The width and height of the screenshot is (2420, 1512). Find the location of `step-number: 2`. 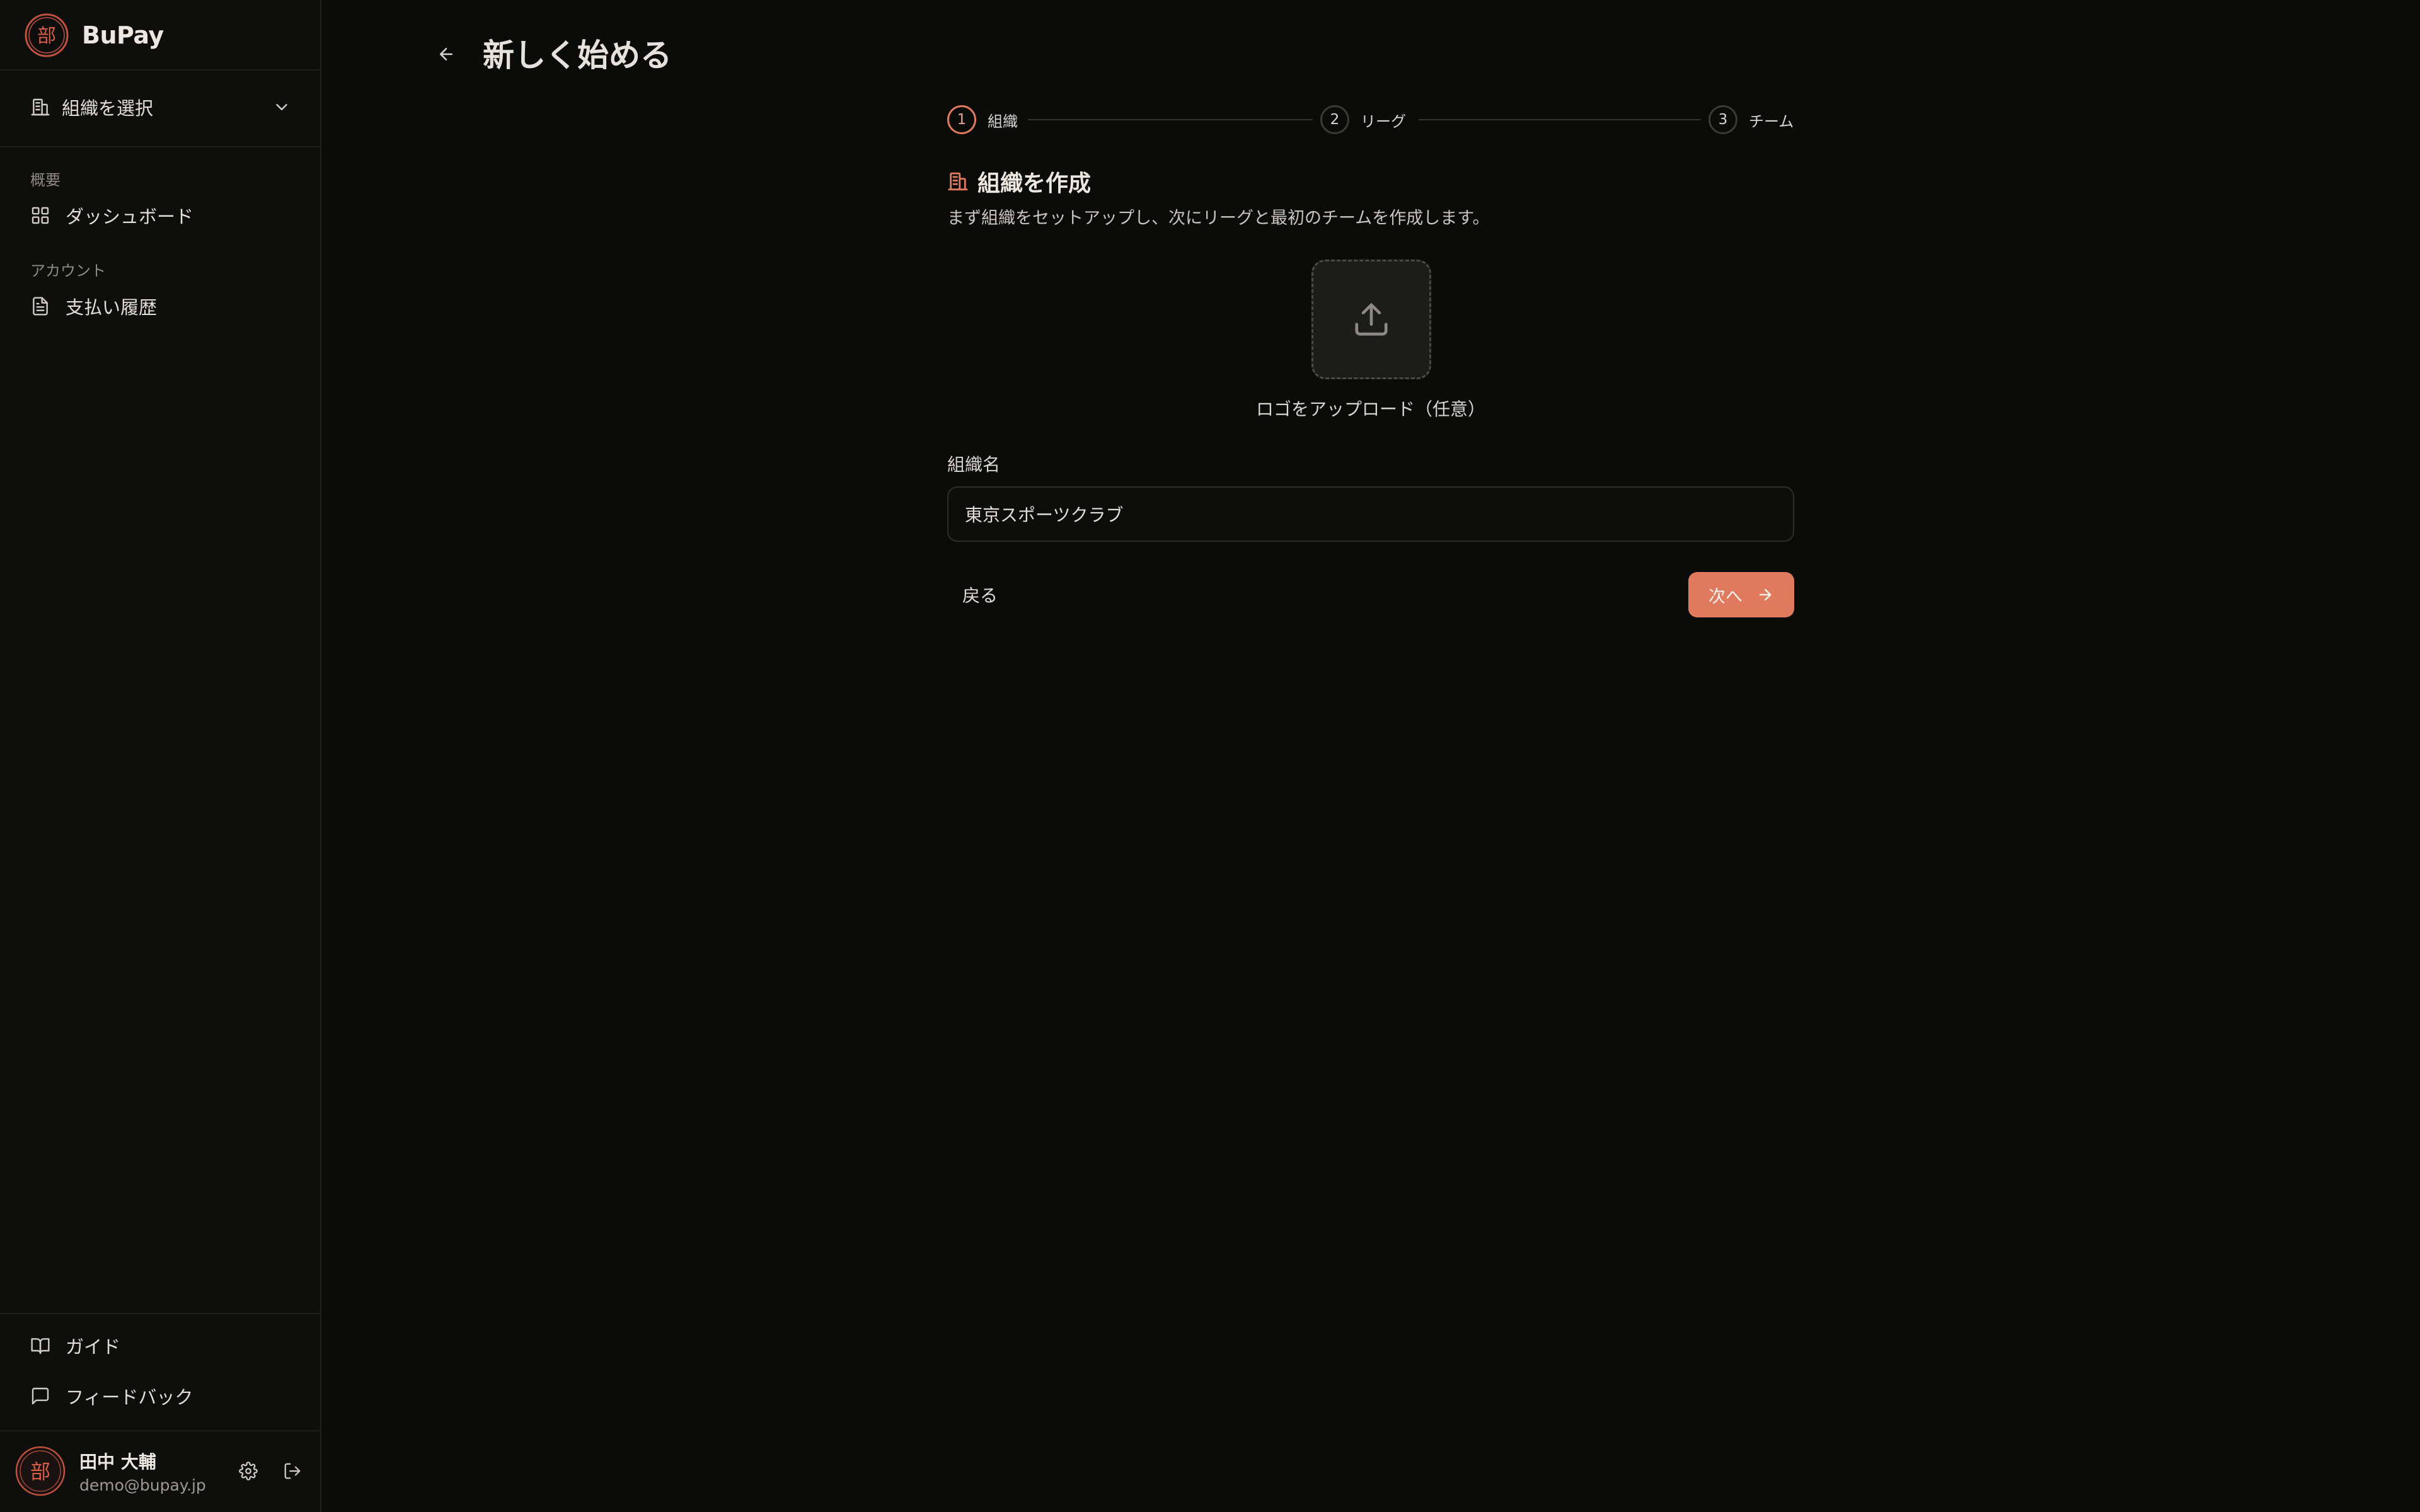

step-number: 2 is located at coordinates (1335, 119).